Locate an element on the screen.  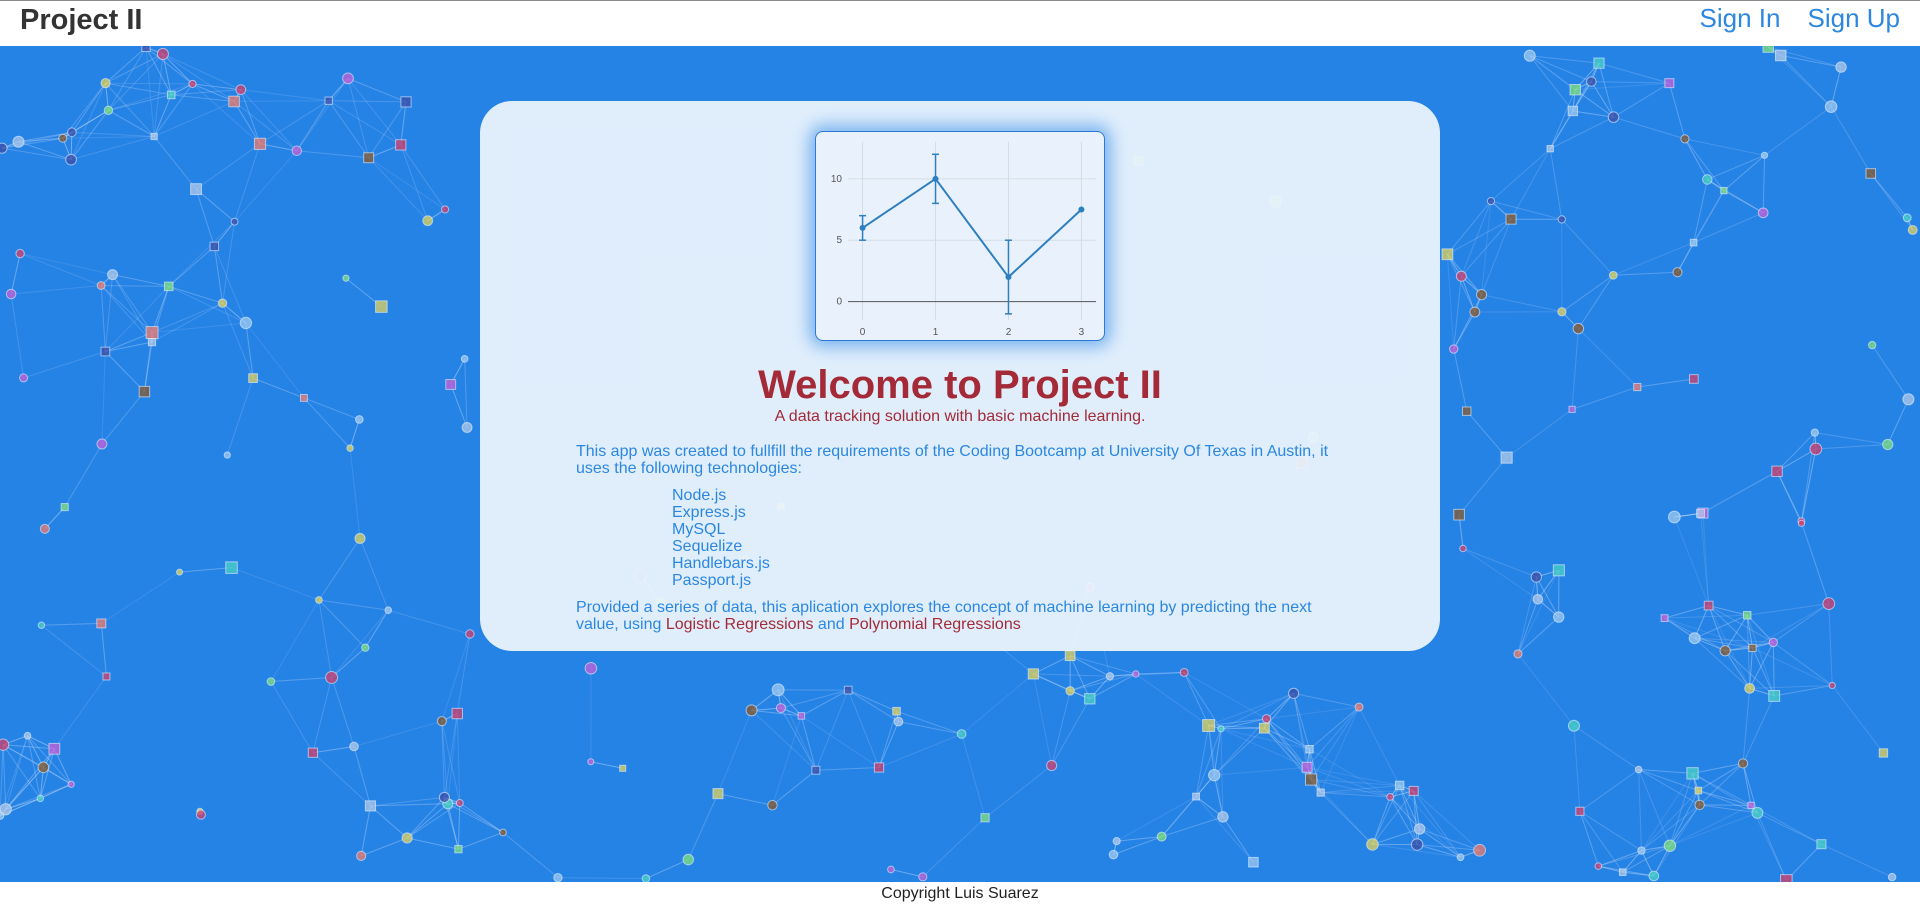
outro-conjunction: and is located at coordinates (831, 624).